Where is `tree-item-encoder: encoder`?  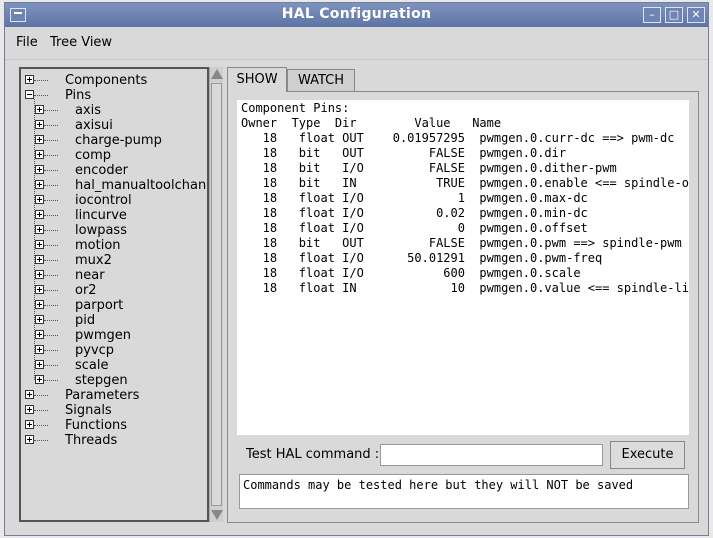
tree-item-encoder: encoder is located at coordinates (114, 170).